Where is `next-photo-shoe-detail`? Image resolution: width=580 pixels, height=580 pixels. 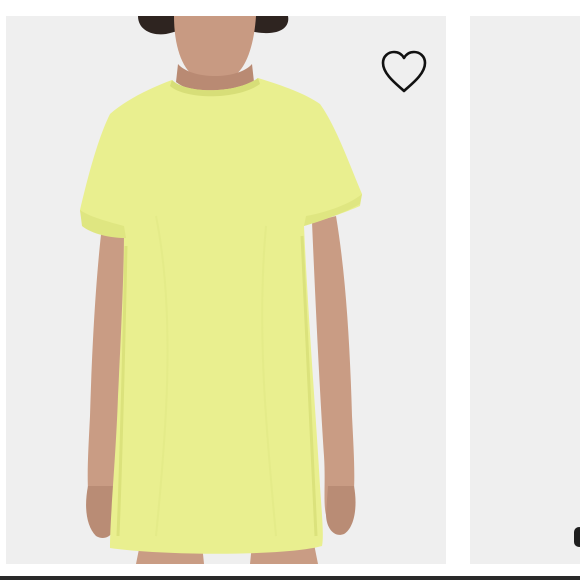
next-photo-shoe-detail is located at coordinates (577, 537).